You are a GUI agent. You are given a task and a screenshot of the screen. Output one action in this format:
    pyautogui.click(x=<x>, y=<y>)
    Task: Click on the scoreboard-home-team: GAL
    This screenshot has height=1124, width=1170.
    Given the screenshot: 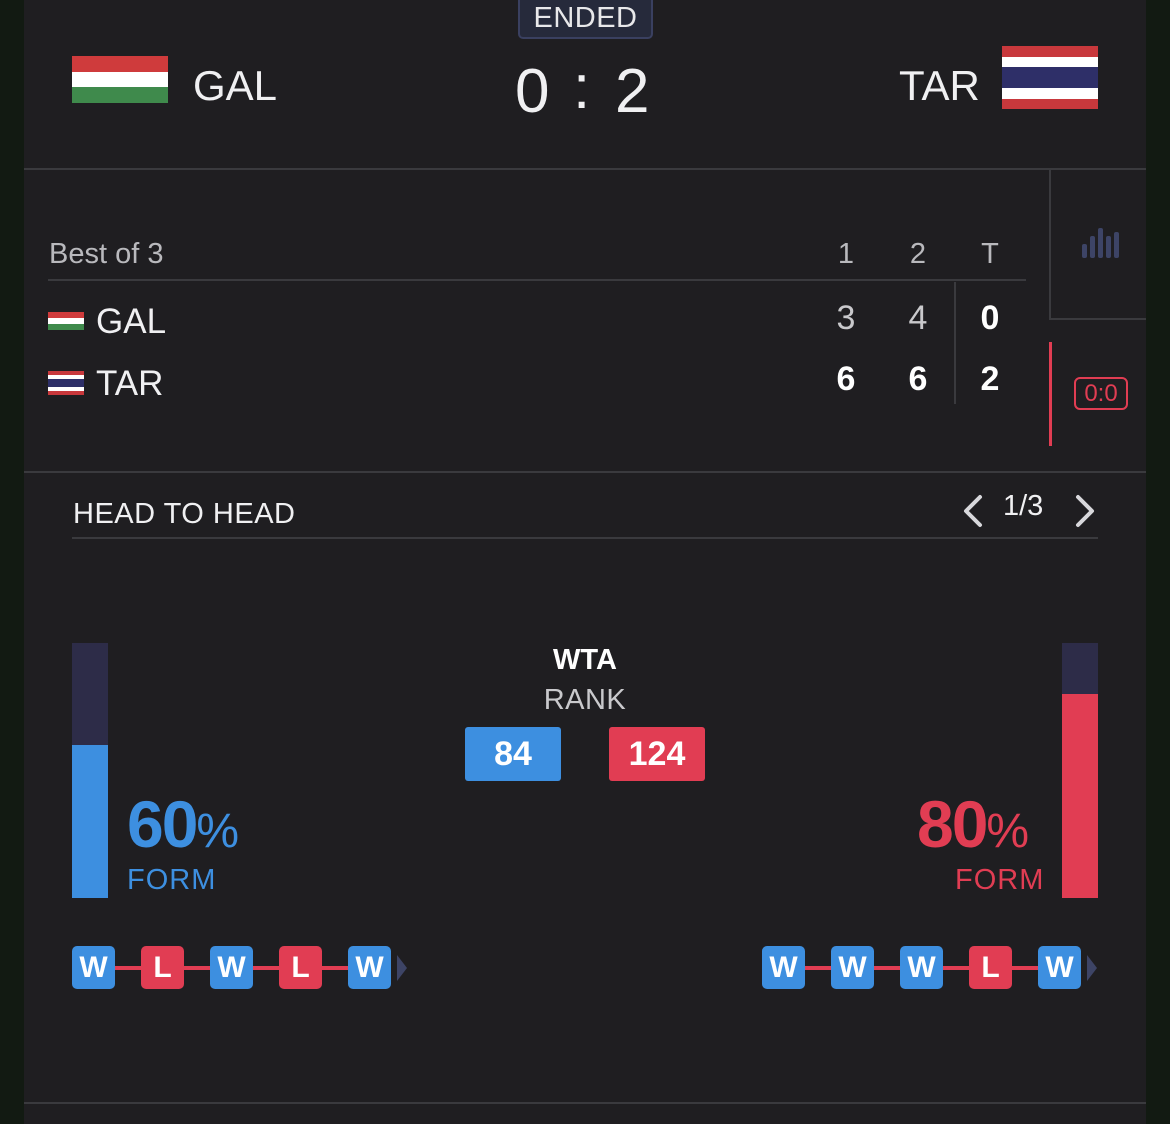 What is the action you would take?
    pyautogui.click(x=131, y=321)
    